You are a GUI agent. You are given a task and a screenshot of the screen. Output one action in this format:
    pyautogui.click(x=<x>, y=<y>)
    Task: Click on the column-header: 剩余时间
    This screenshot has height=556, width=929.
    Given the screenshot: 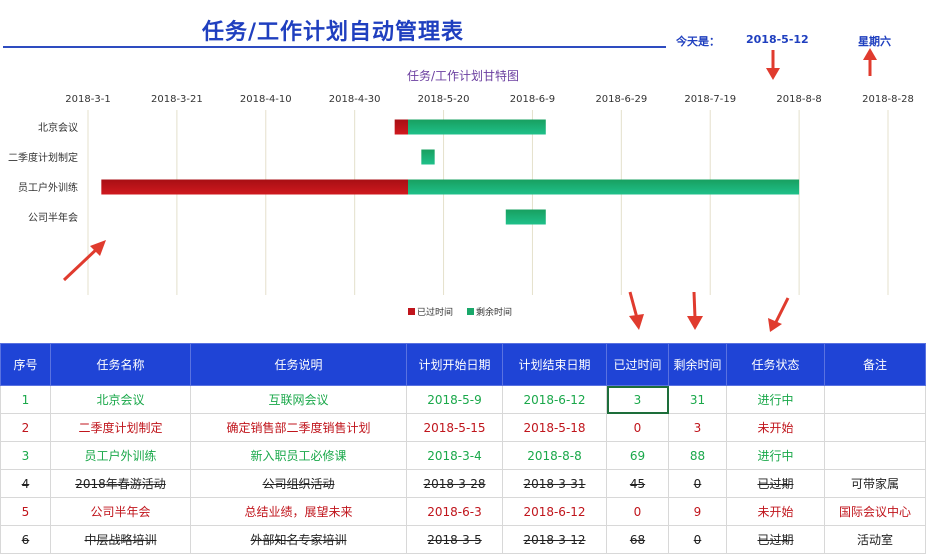 What is the action you would take?
    pyautogui.click(x=697, y=364)
    